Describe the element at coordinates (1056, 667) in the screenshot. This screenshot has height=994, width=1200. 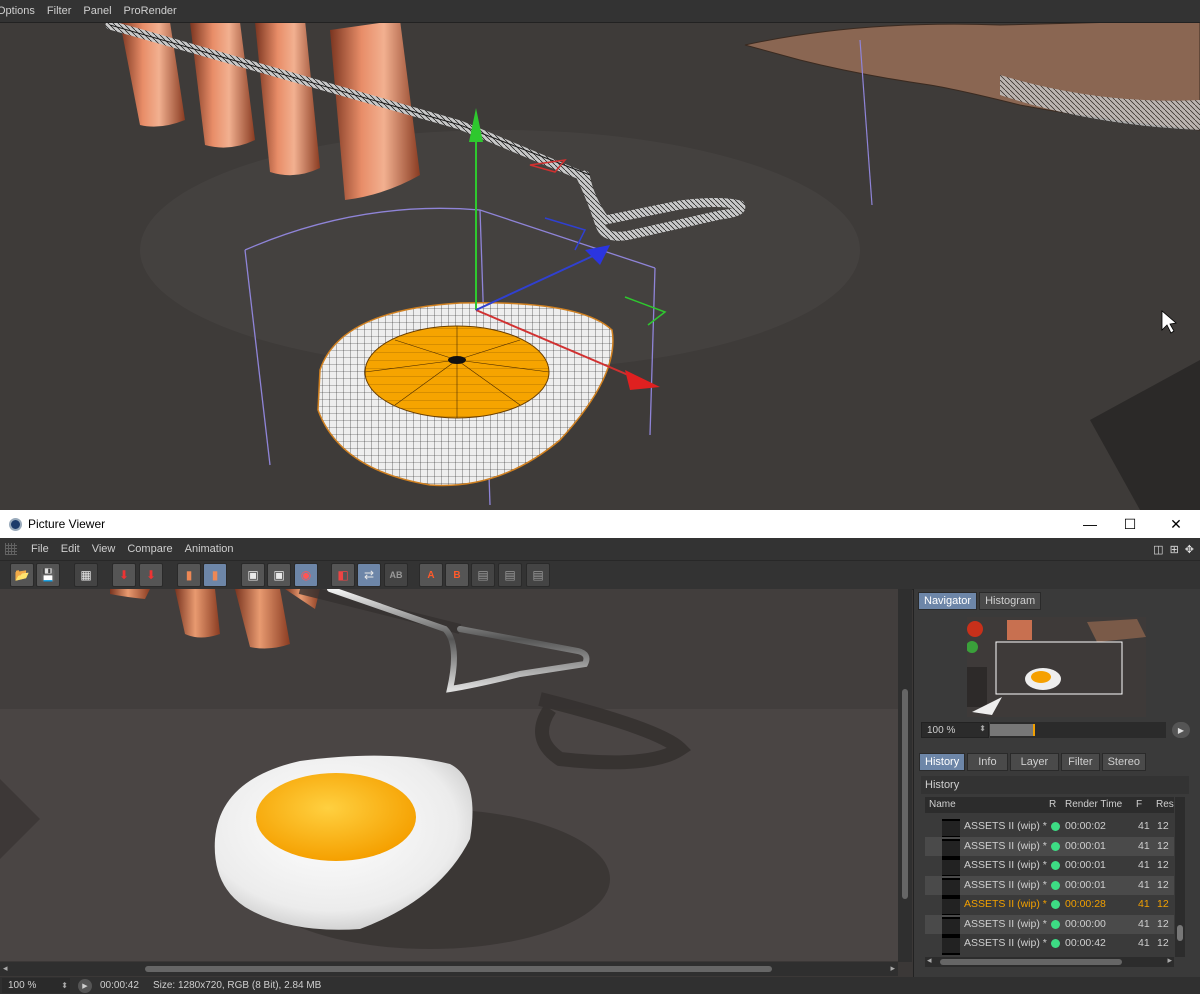
I see `navigator-thumbnail` at that location.